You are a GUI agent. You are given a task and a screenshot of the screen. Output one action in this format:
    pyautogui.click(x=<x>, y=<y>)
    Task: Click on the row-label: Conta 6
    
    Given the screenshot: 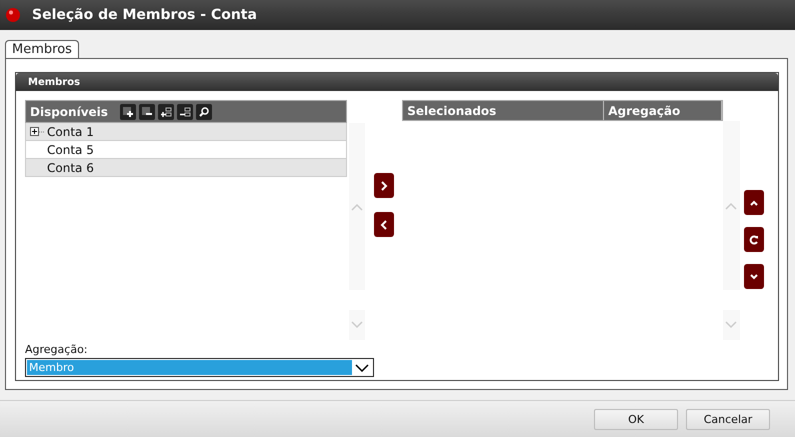 What is the action you would take?
    pyautogui.click(x=70, y=167)
    